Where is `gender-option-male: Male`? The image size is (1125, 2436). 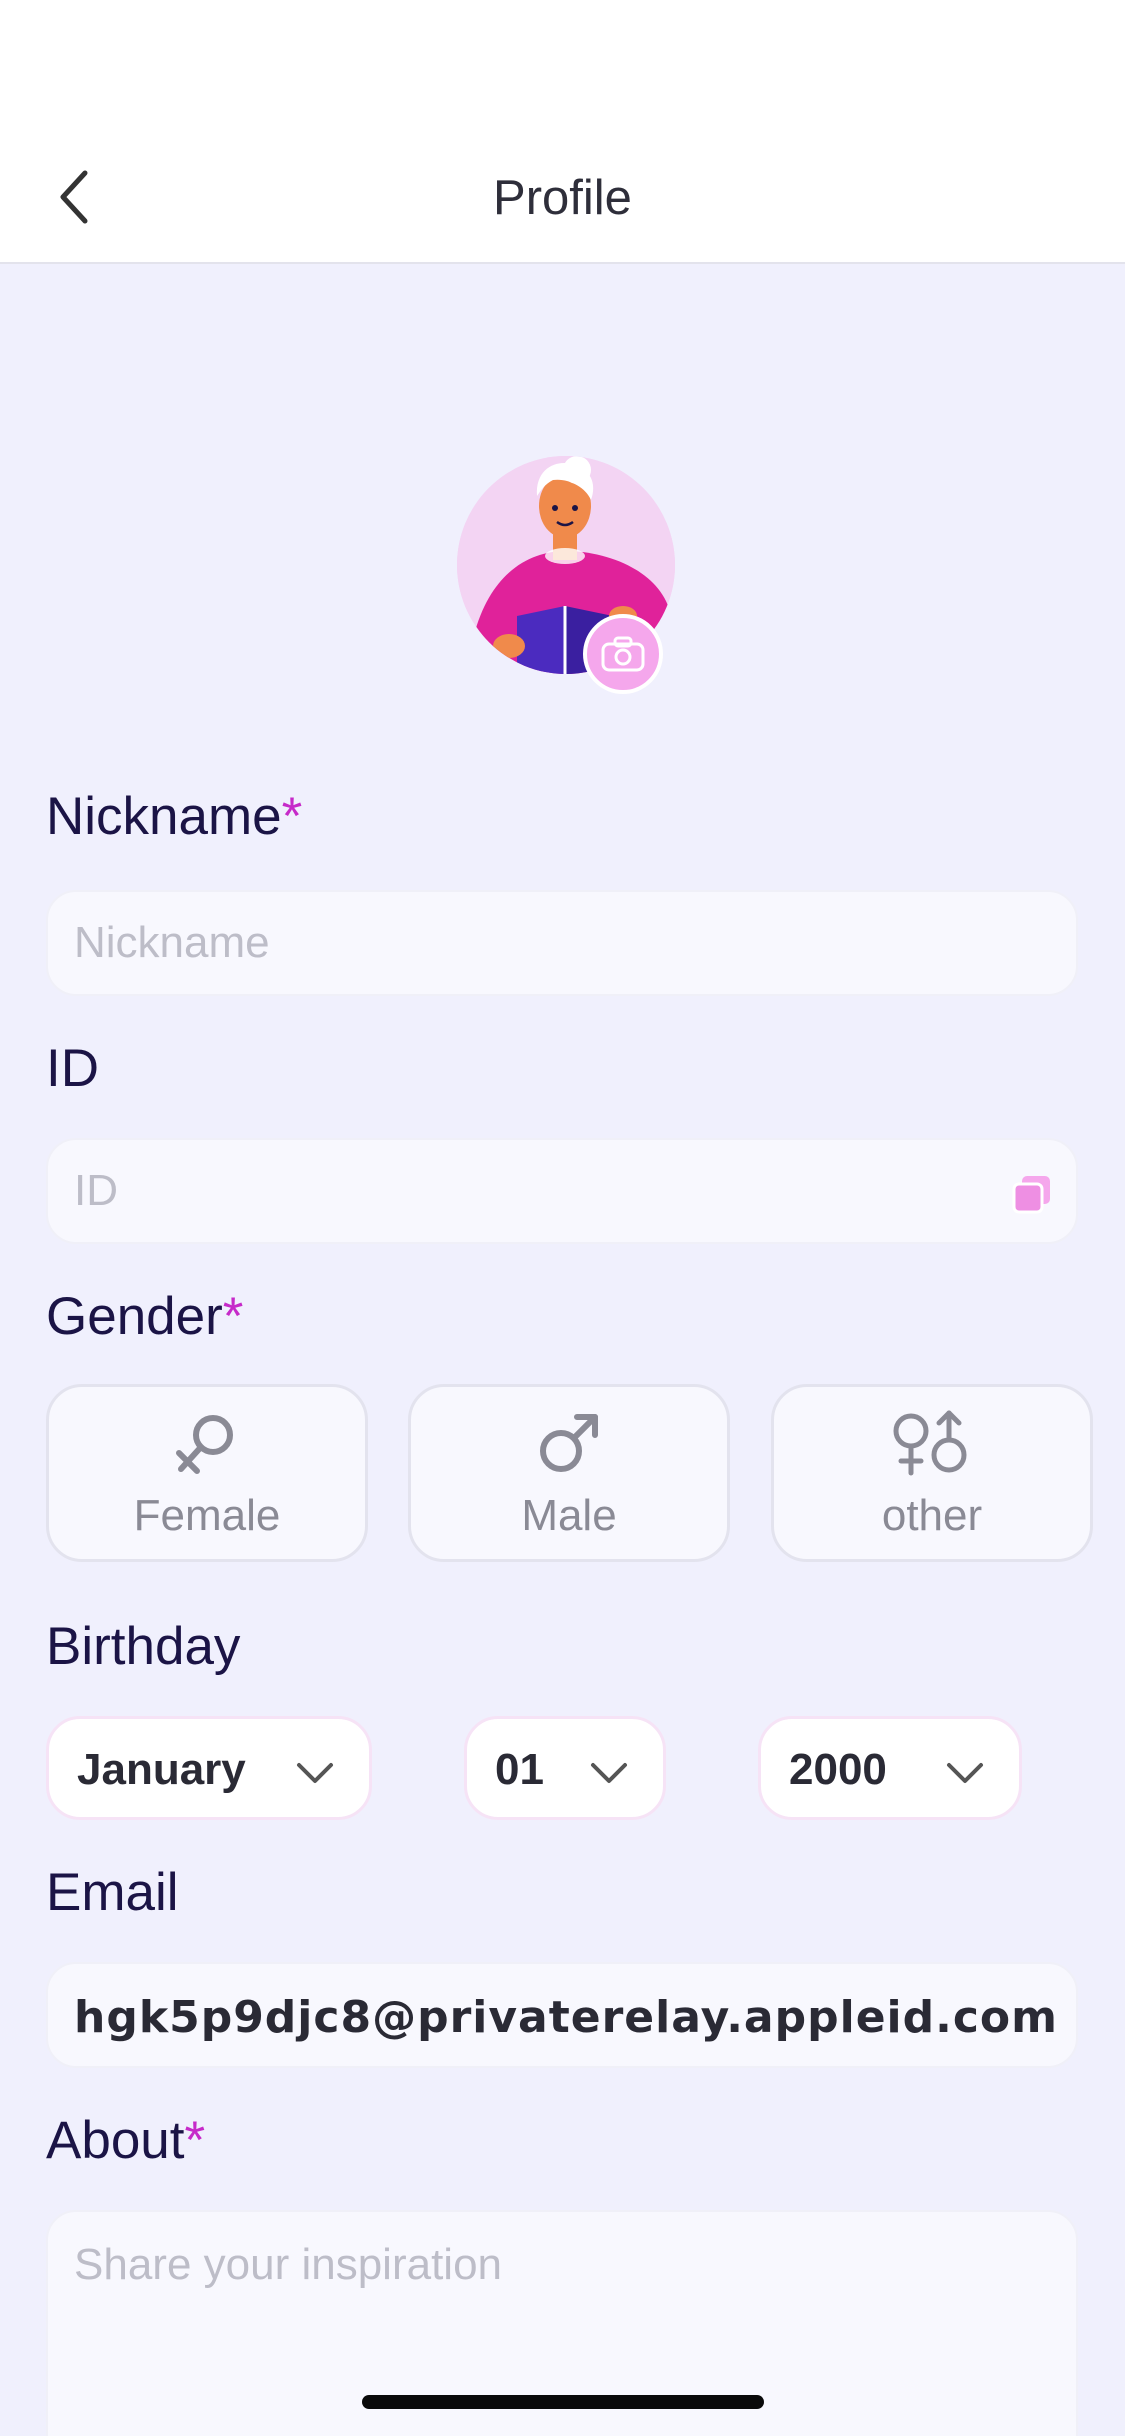
gender-option-male: Male is located at coordinates (569, 1473).